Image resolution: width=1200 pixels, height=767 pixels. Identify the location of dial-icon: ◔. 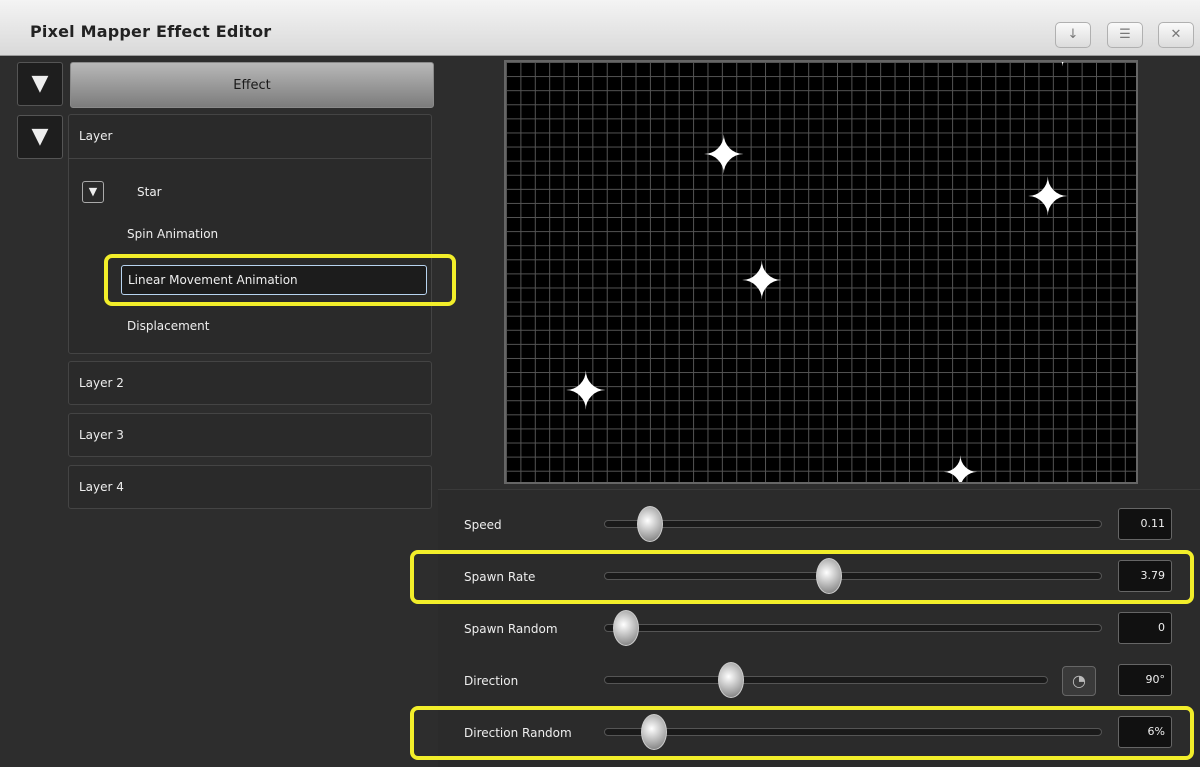
(1079, 680).